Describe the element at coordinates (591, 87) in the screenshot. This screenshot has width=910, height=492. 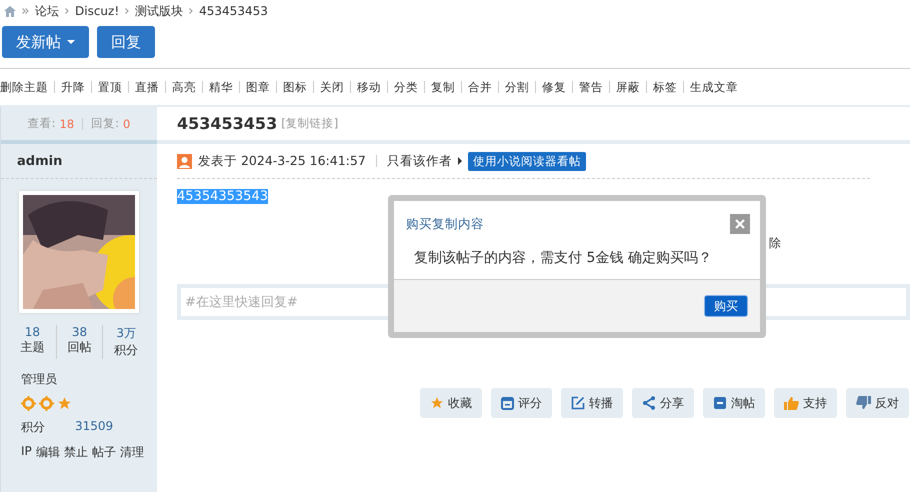
I see `moderation-link: 警告` at that location.